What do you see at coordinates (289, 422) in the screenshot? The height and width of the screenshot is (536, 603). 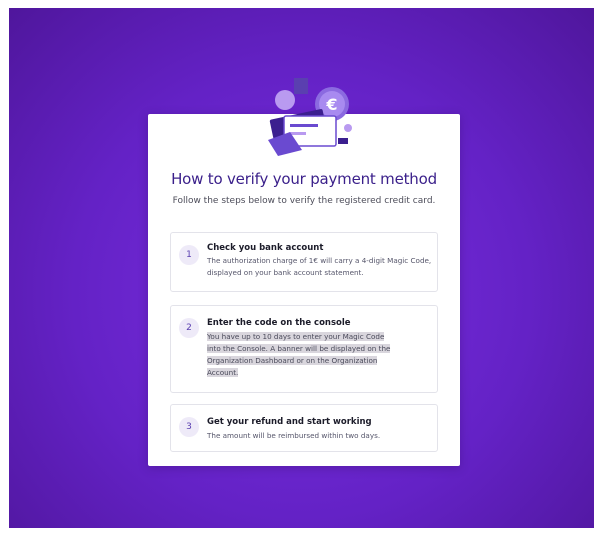 I see `step-title: Get your refund and start working` at bounding box center [289, 422].